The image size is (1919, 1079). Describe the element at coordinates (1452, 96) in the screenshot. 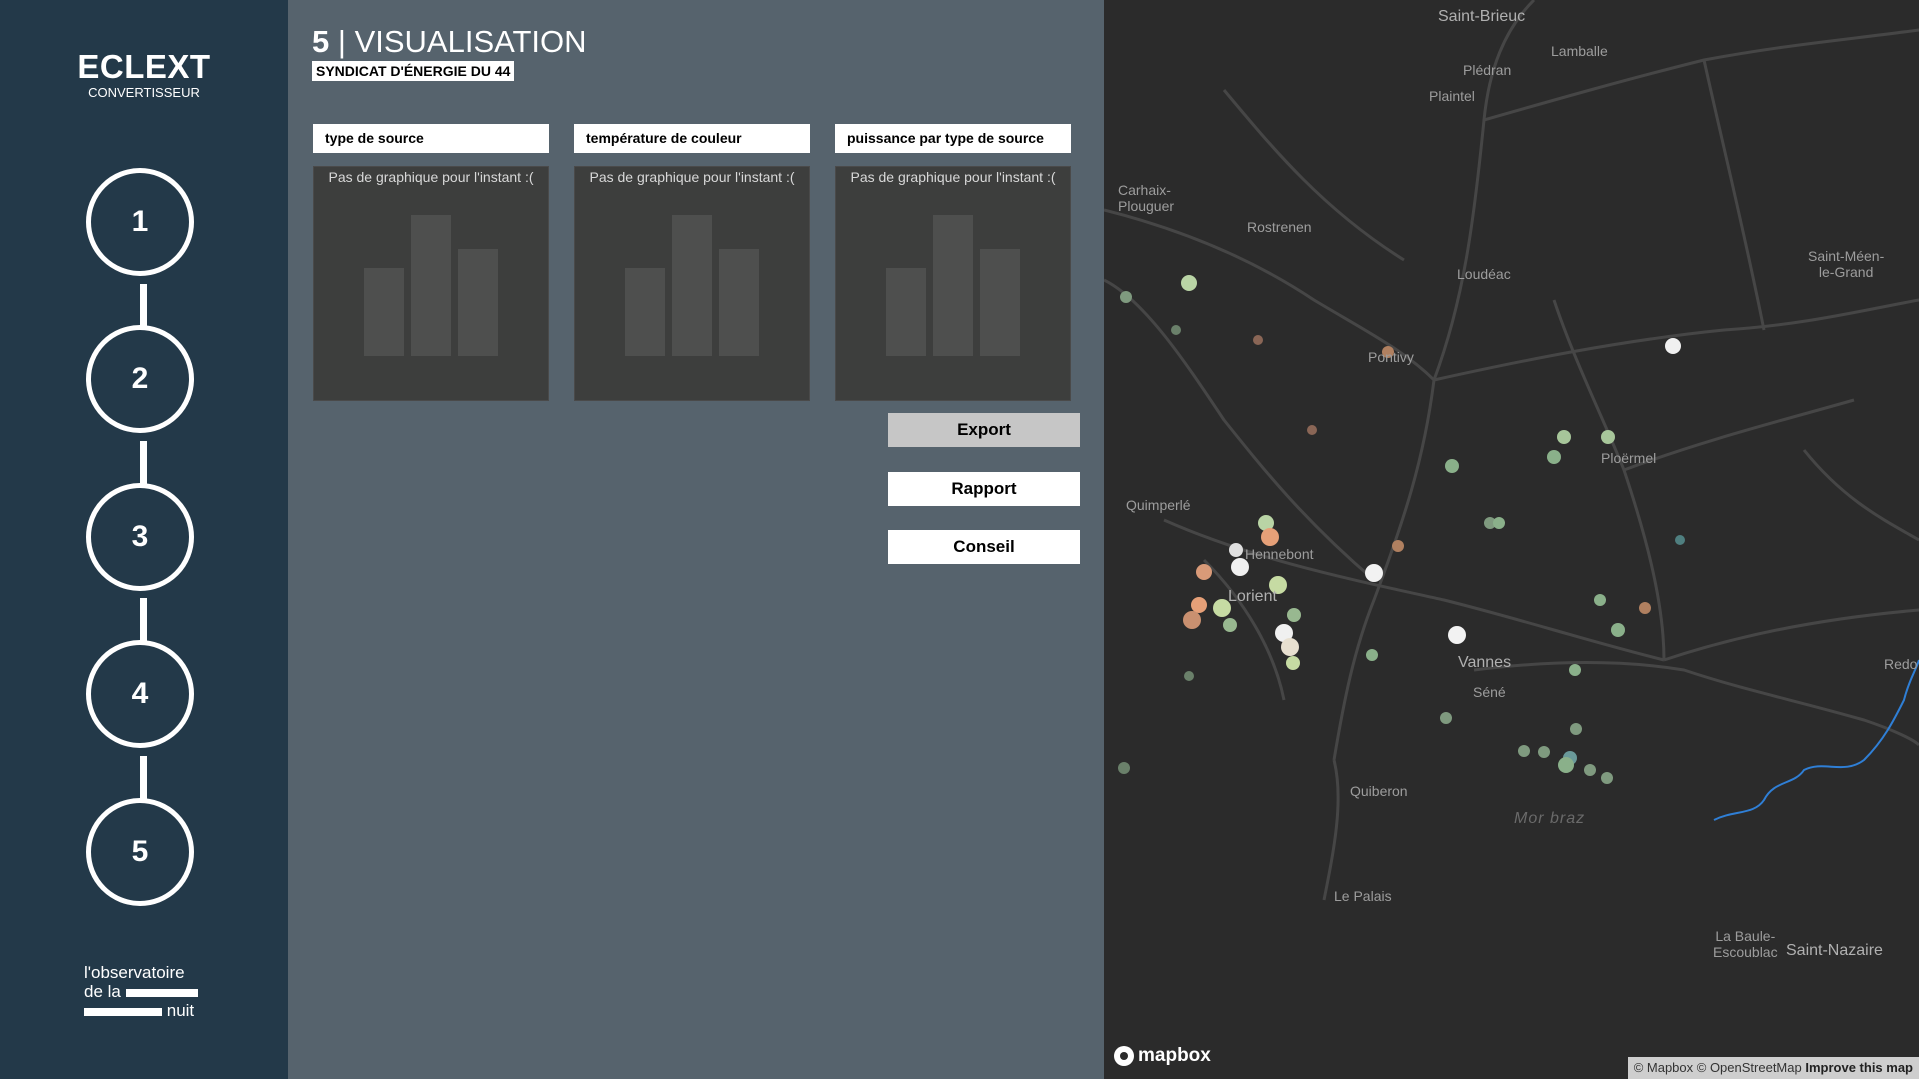

I see `place-label: Plaintel` at that location.